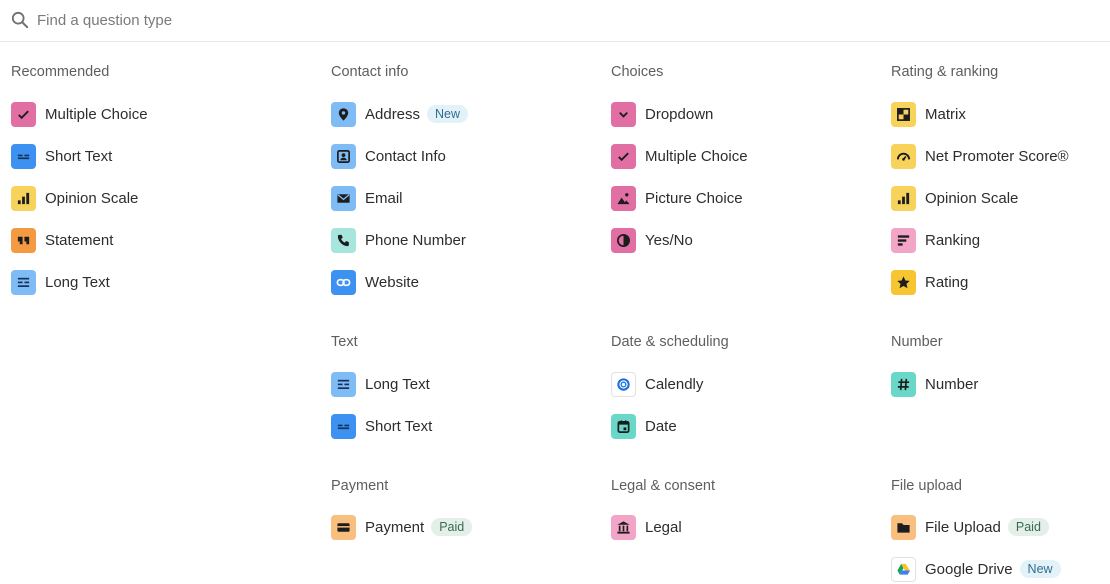 The height and width of the screenshot is (584, 1110). I want to click on item-email: Email, so click(367, 198).